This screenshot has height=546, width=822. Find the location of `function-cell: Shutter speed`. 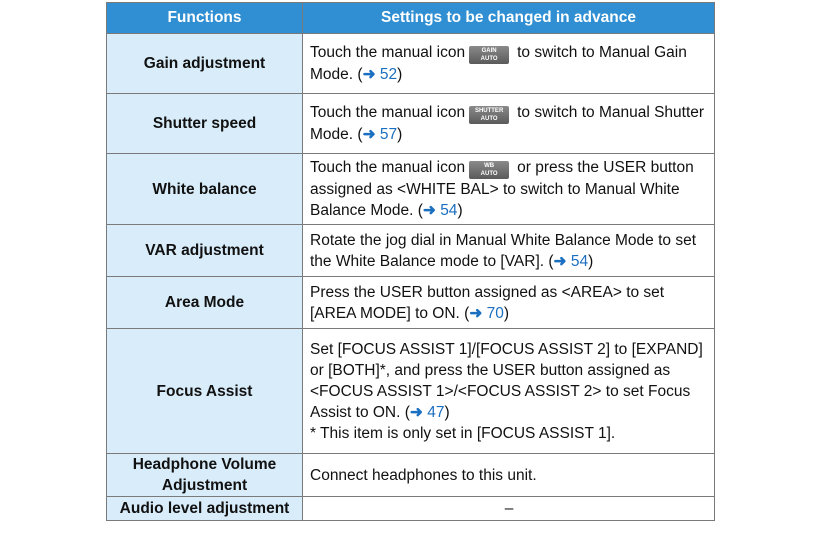

function-cell: Shutter speed is located at coordinates (204, 123).